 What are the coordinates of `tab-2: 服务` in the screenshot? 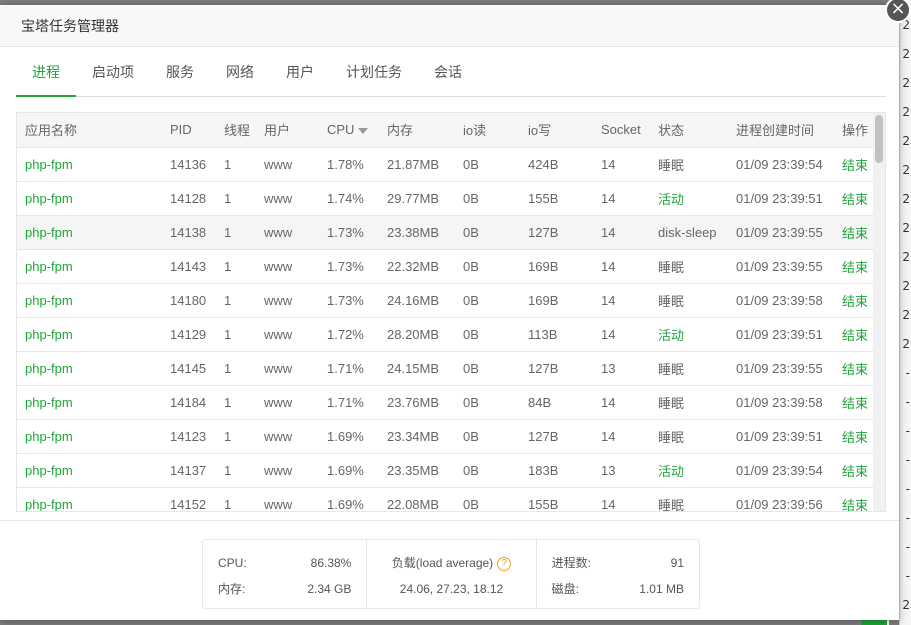 It's located at (180, 74).